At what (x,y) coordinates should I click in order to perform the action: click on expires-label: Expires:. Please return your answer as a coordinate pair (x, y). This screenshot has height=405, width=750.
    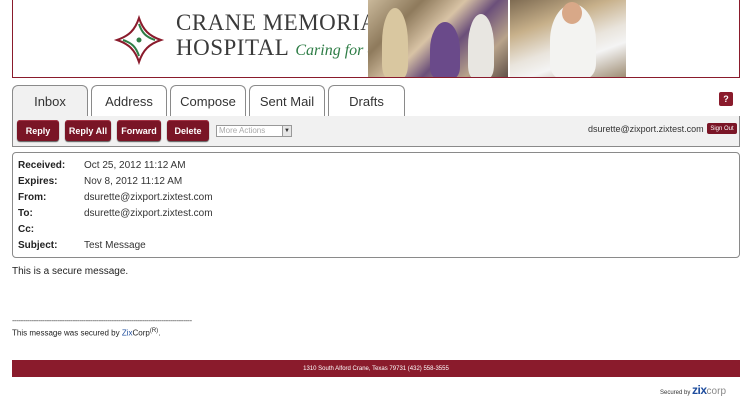
    Looking at the image, I should click on (38, 181).